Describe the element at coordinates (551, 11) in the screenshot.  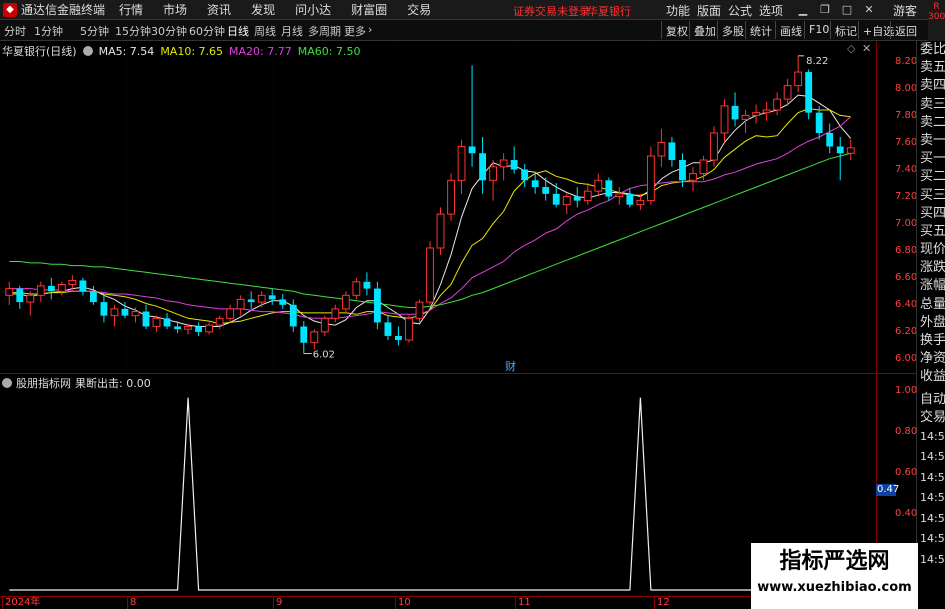
I see `trade-login-status: 证券交易未登录` at that location.